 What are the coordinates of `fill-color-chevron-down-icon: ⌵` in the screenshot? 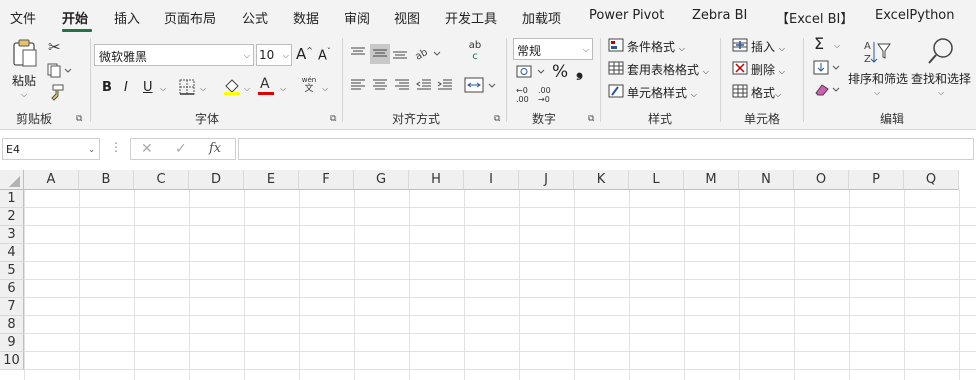 It's located at (247, 89).